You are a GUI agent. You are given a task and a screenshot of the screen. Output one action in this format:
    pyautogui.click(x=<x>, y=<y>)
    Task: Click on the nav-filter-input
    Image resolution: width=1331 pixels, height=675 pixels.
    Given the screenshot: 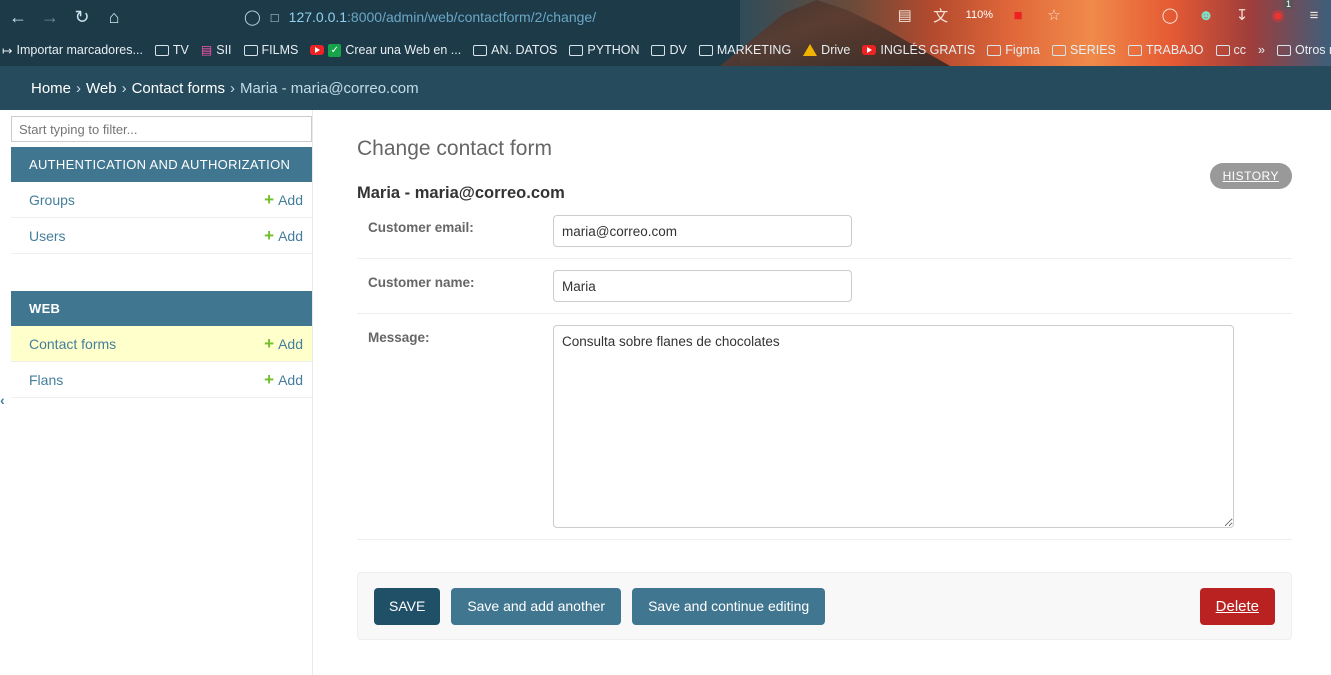 What is the action you would take?
    pyautogui.click(x=161, y=129)
    